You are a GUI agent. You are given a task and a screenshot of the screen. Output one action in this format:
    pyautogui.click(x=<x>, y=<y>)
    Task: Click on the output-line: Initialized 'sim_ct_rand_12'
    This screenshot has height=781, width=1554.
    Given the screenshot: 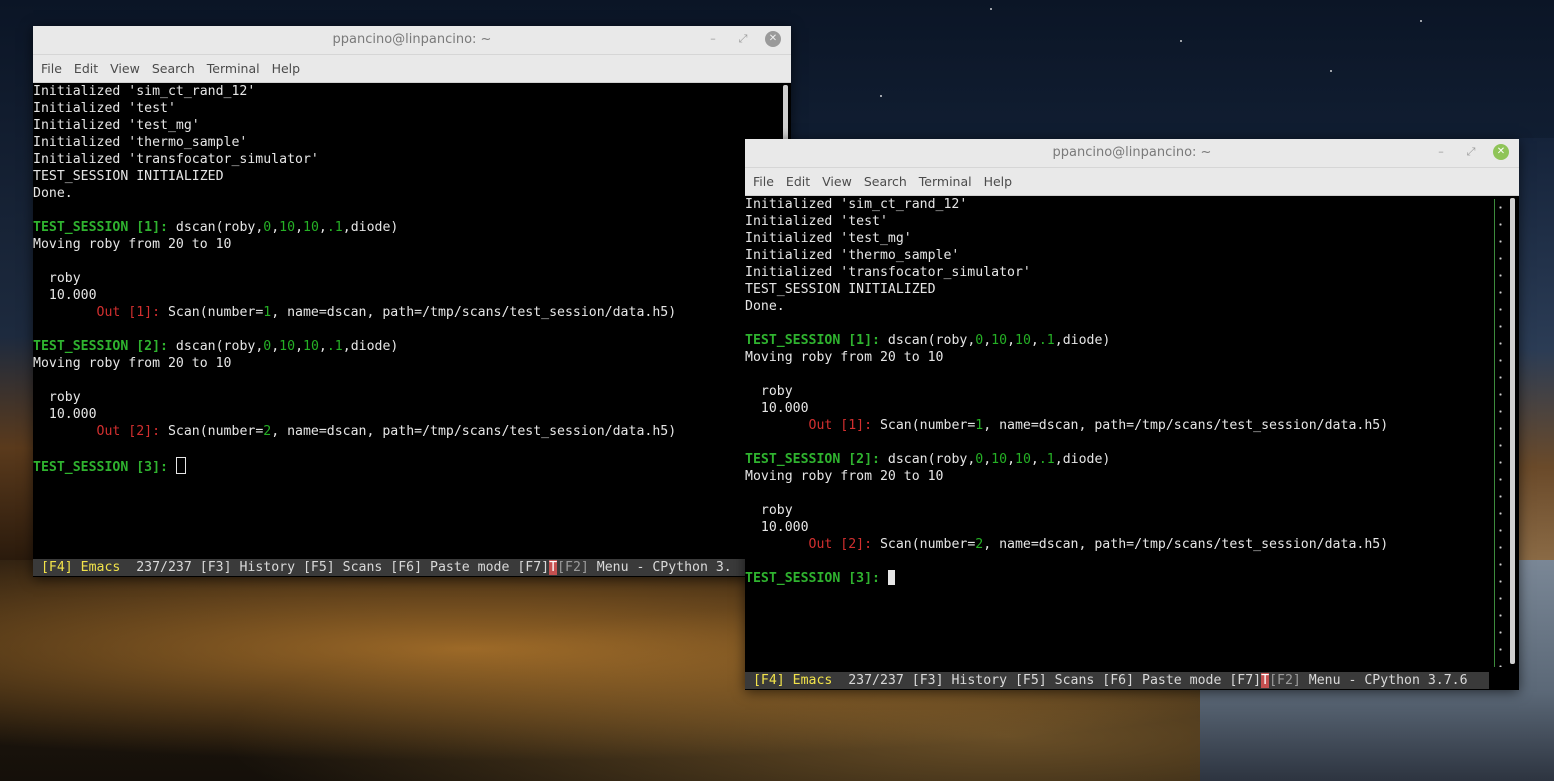 What is the action you would take?
    pyautogui.click(x=144, y=91)
    